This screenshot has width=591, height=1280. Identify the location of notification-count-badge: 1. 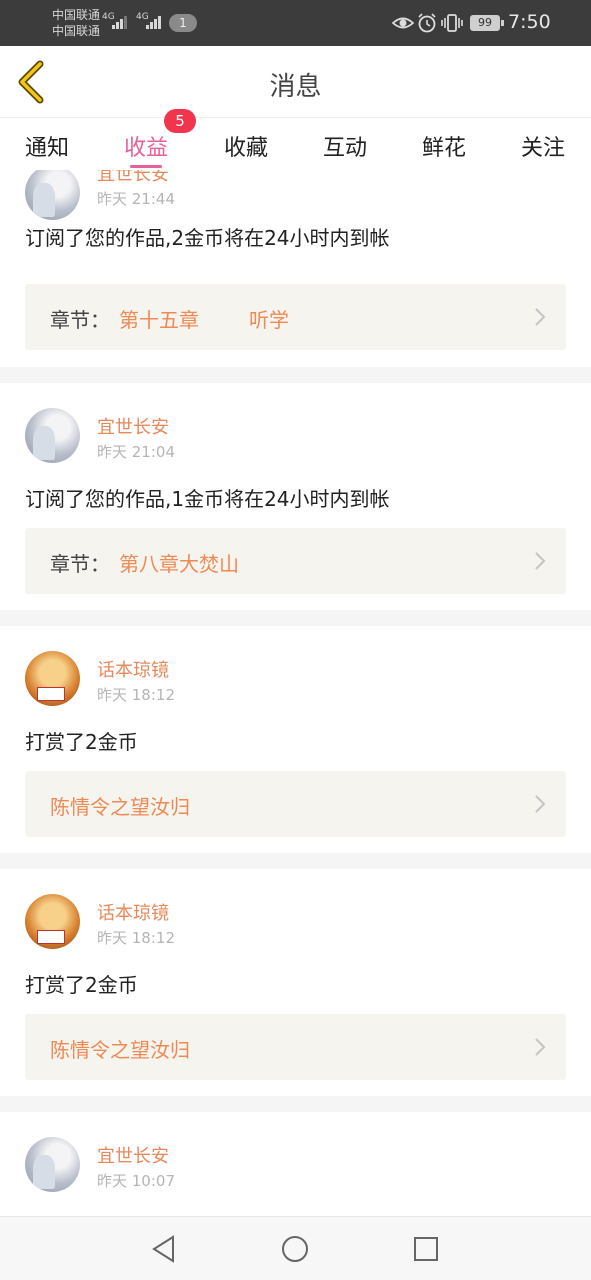
(183, 23).